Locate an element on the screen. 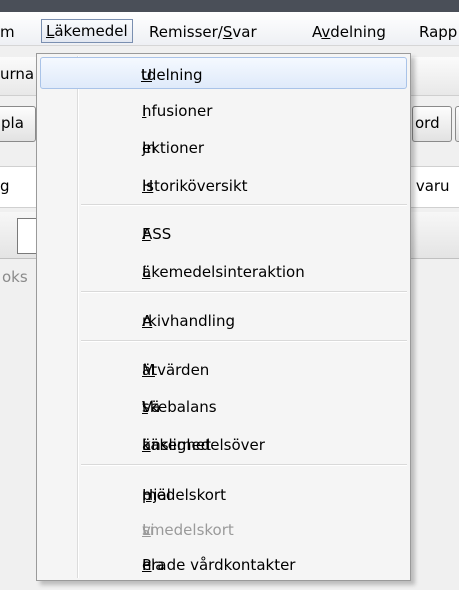  menubar-item-remisser-svar: Remisser/Svar is located at coordinates (203, 32).